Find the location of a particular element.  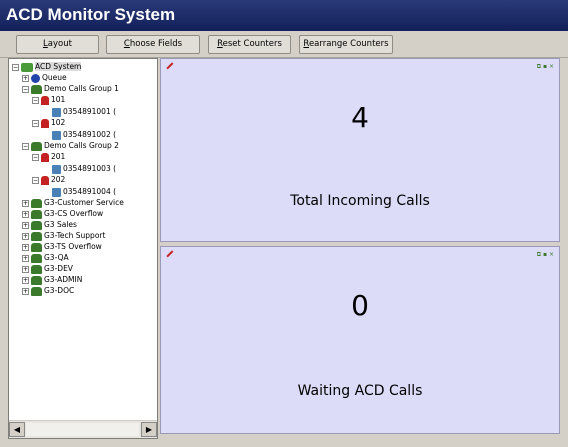

counter-label: Total Incoming Calls is located at coordinates (360, 201).